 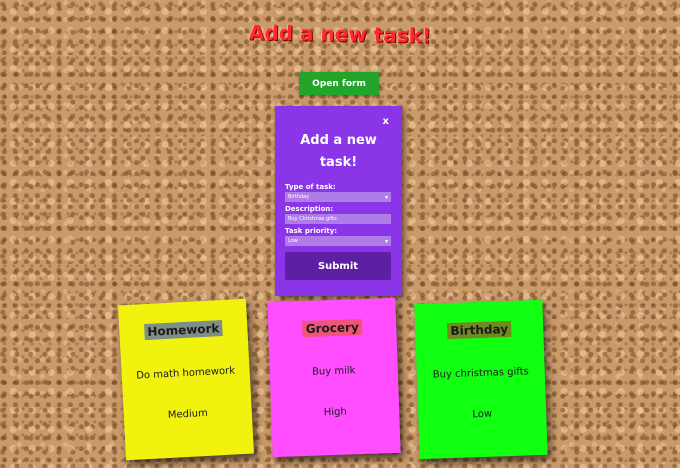 I want to click on note-description: Buy christmas gifts, so click(x=480, y=373).